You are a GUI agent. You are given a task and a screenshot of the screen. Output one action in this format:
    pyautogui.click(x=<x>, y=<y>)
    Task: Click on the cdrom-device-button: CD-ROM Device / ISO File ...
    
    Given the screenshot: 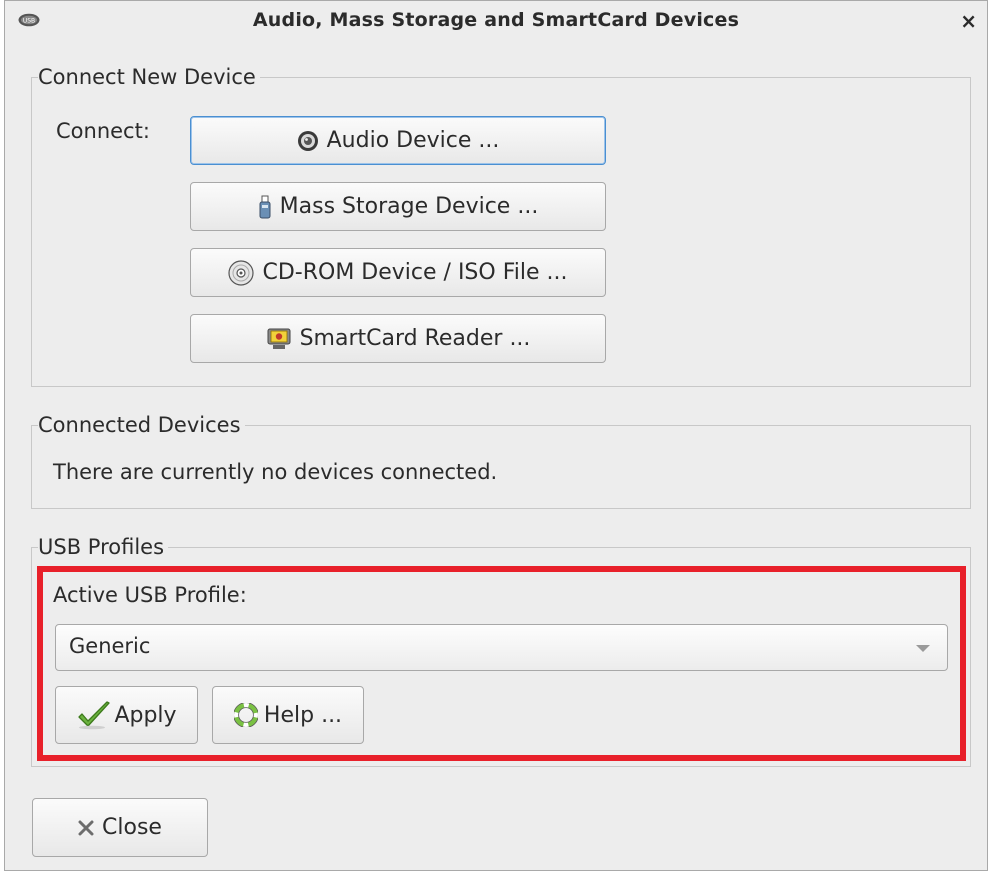 What is the action you would take?
    pyautogui.click(x=398, y=272)
    